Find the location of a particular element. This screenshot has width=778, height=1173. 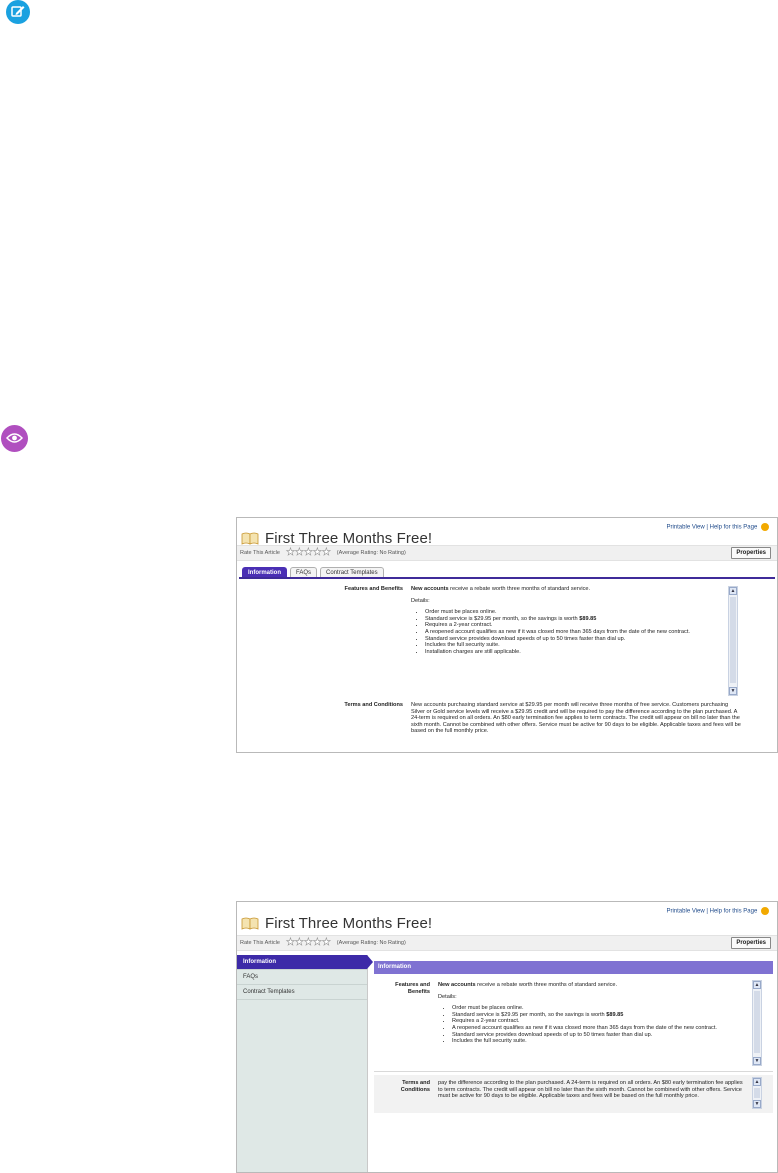

terms-label-line2: Conditions is located at coordinates (415, 1089).